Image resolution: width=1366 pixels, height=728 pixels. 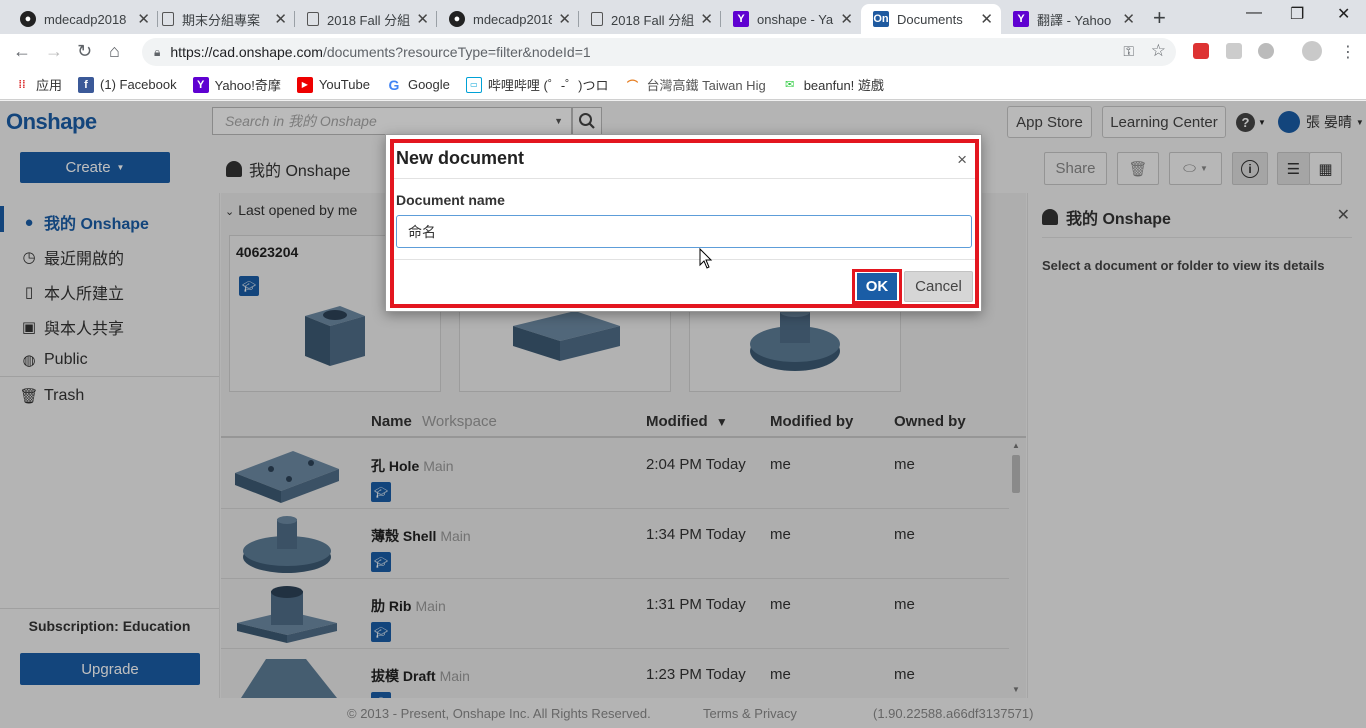 I want to click on google-icon: G, so click(x=394, y=84).